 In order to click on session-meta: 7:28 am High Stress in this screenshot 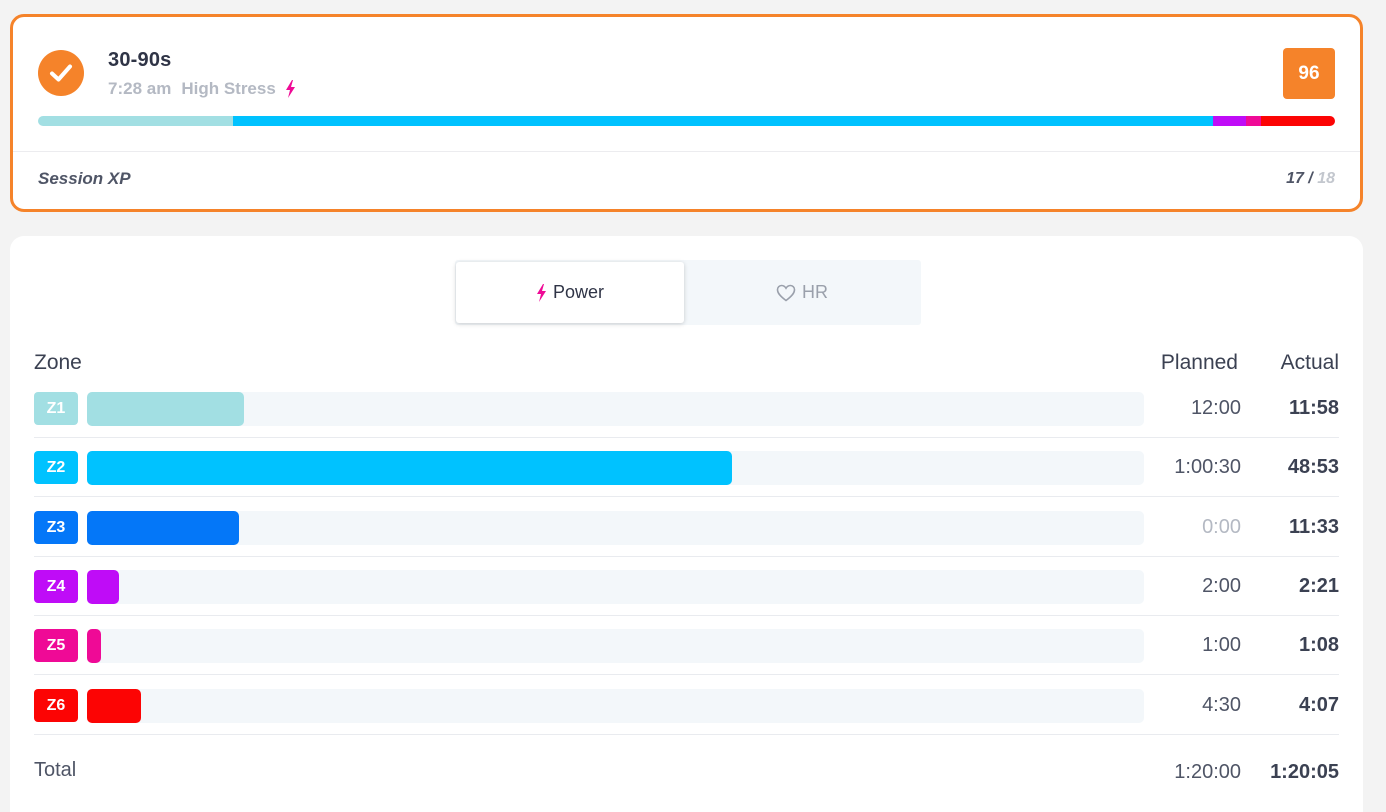, I will do `click(202, 89)`.